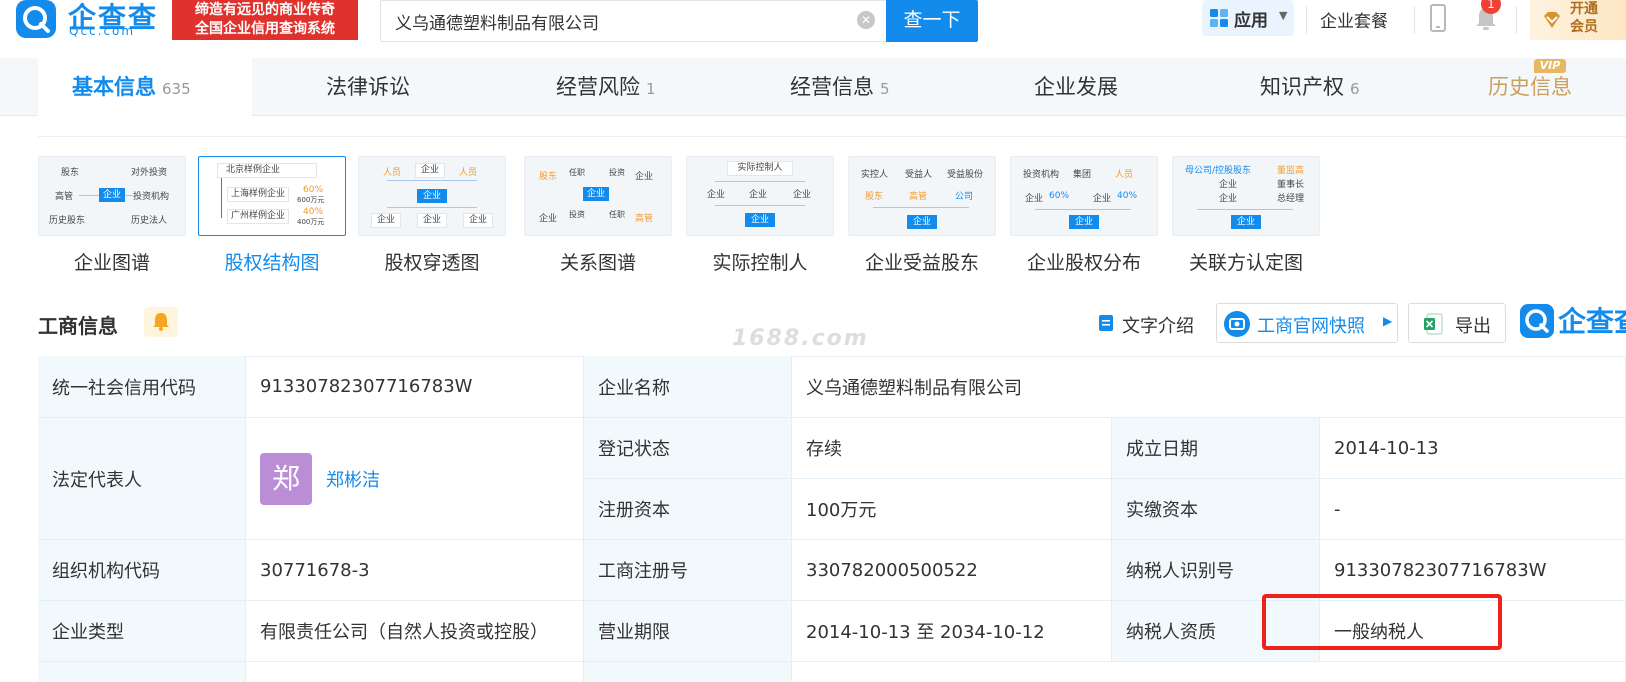 The width and height of the screenshot is (1626, 682). What do you see at coordinates (311, 222) in the screenshot?
I see `thumb-text: 400万元` at bounding box center [311, 222].